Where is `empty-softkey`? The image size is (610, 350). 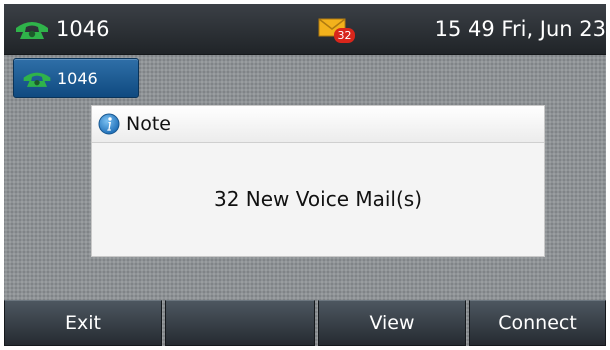 empty-softkey is located at coordinates (240, 323).